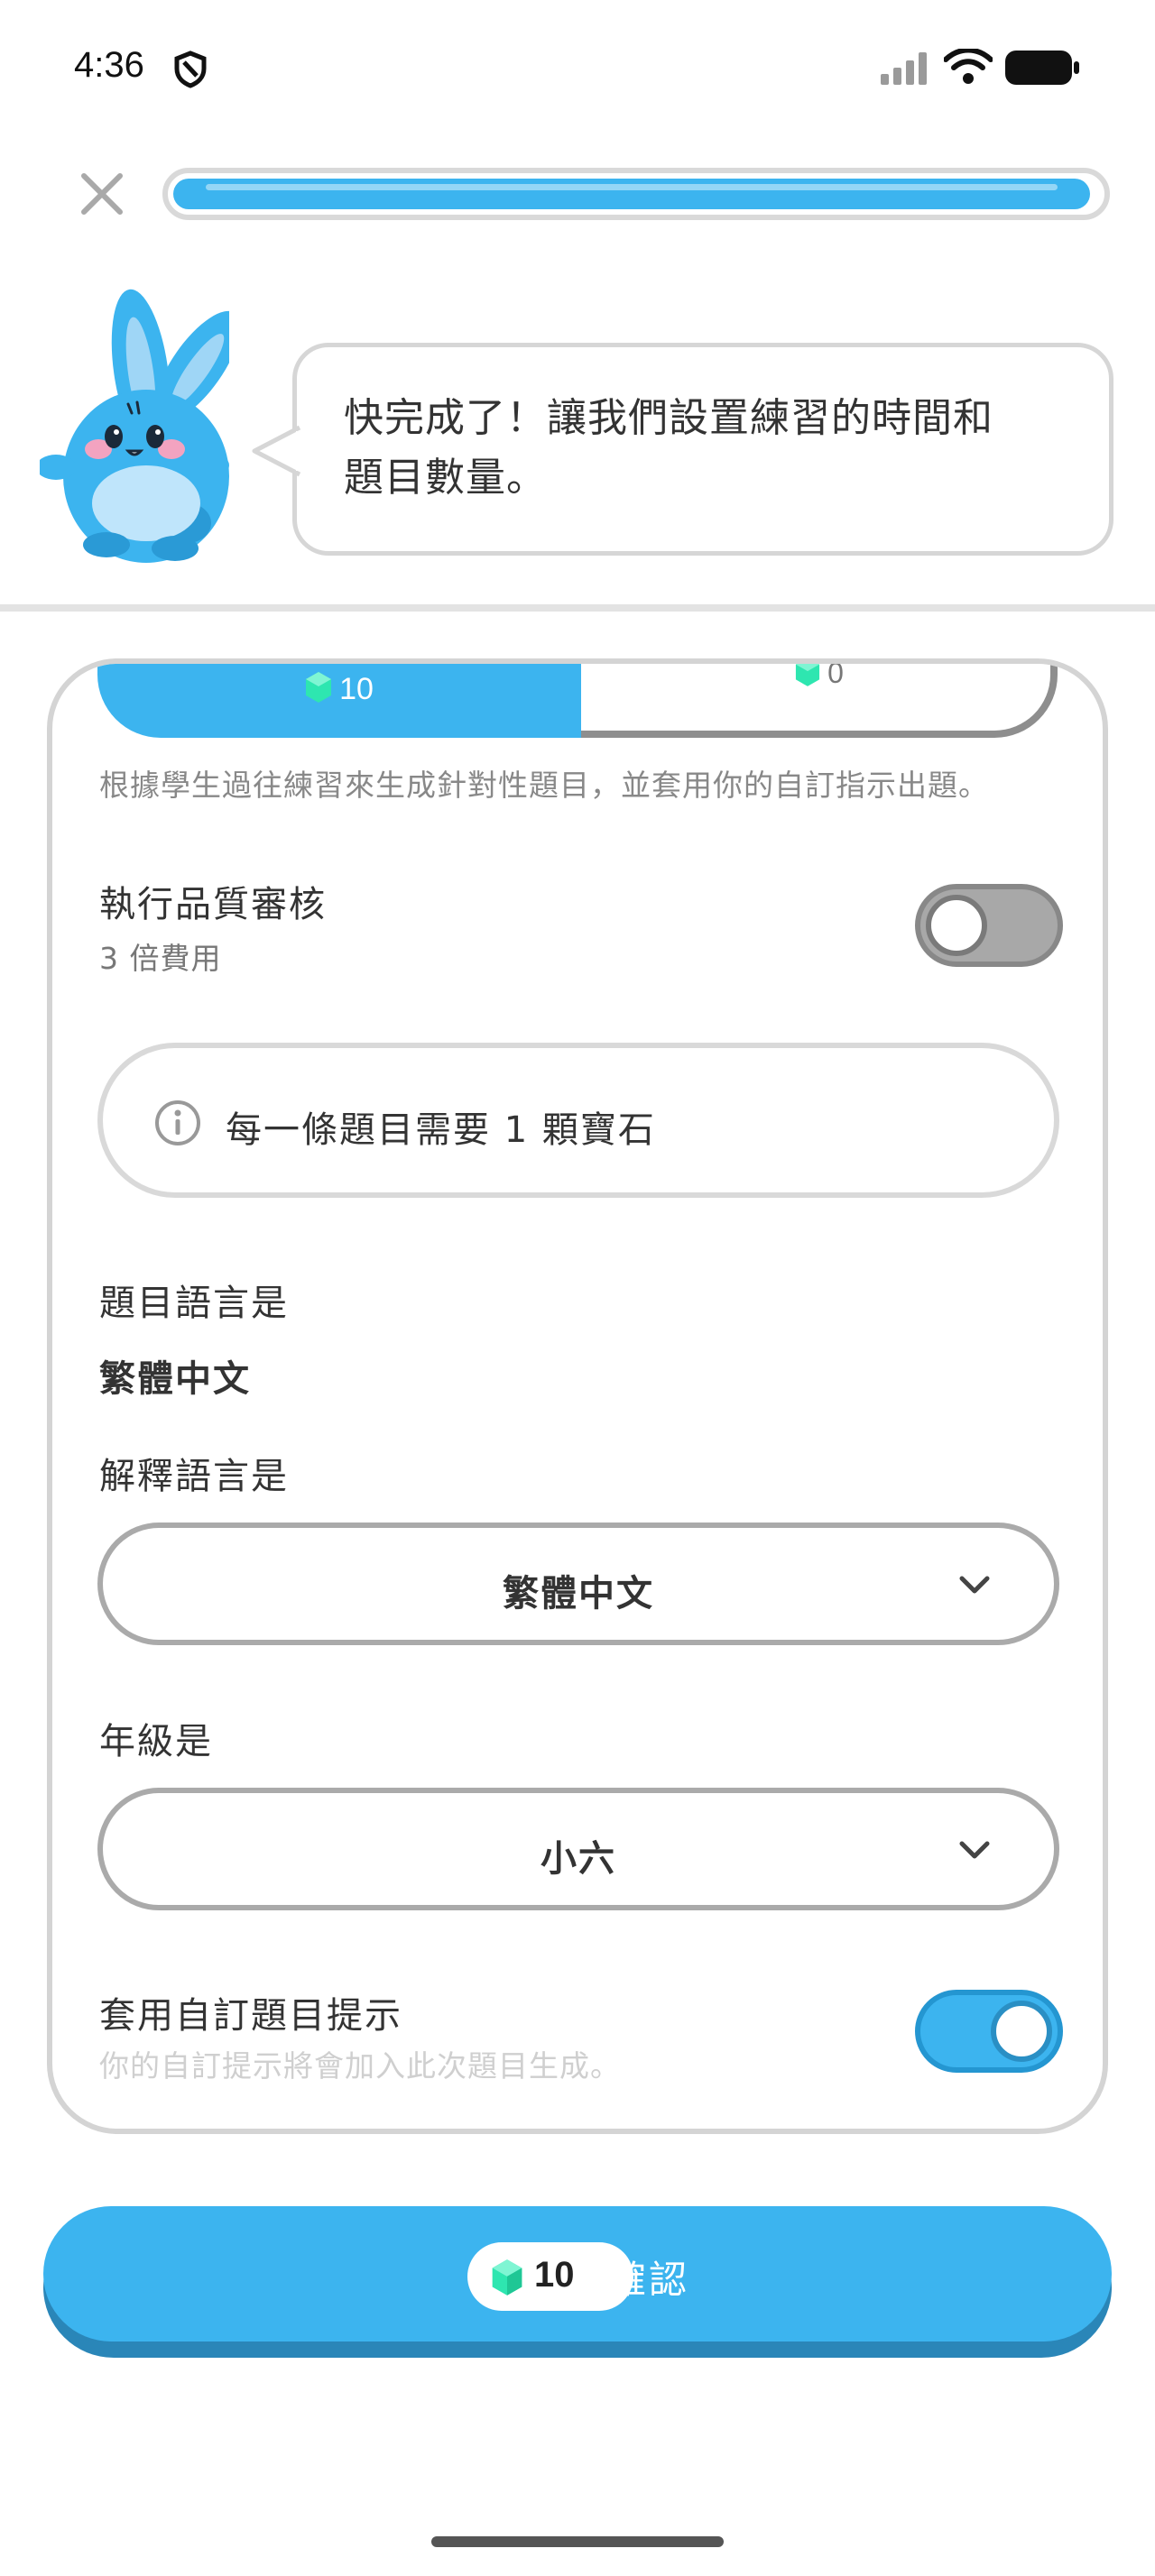 The image size is (1155, 2576). What do you see at coordinates (649, 2280) in the screenshot?
I see `confirm-label: 確認` at bounding box center [649, 2280].